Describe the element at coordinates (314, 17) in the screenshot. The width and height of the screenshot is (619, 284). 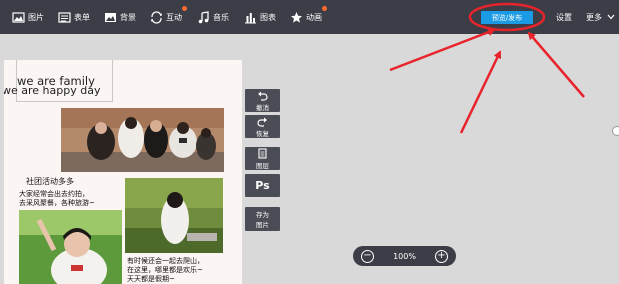
I see `toolbar-item-label: 动画` at that location.